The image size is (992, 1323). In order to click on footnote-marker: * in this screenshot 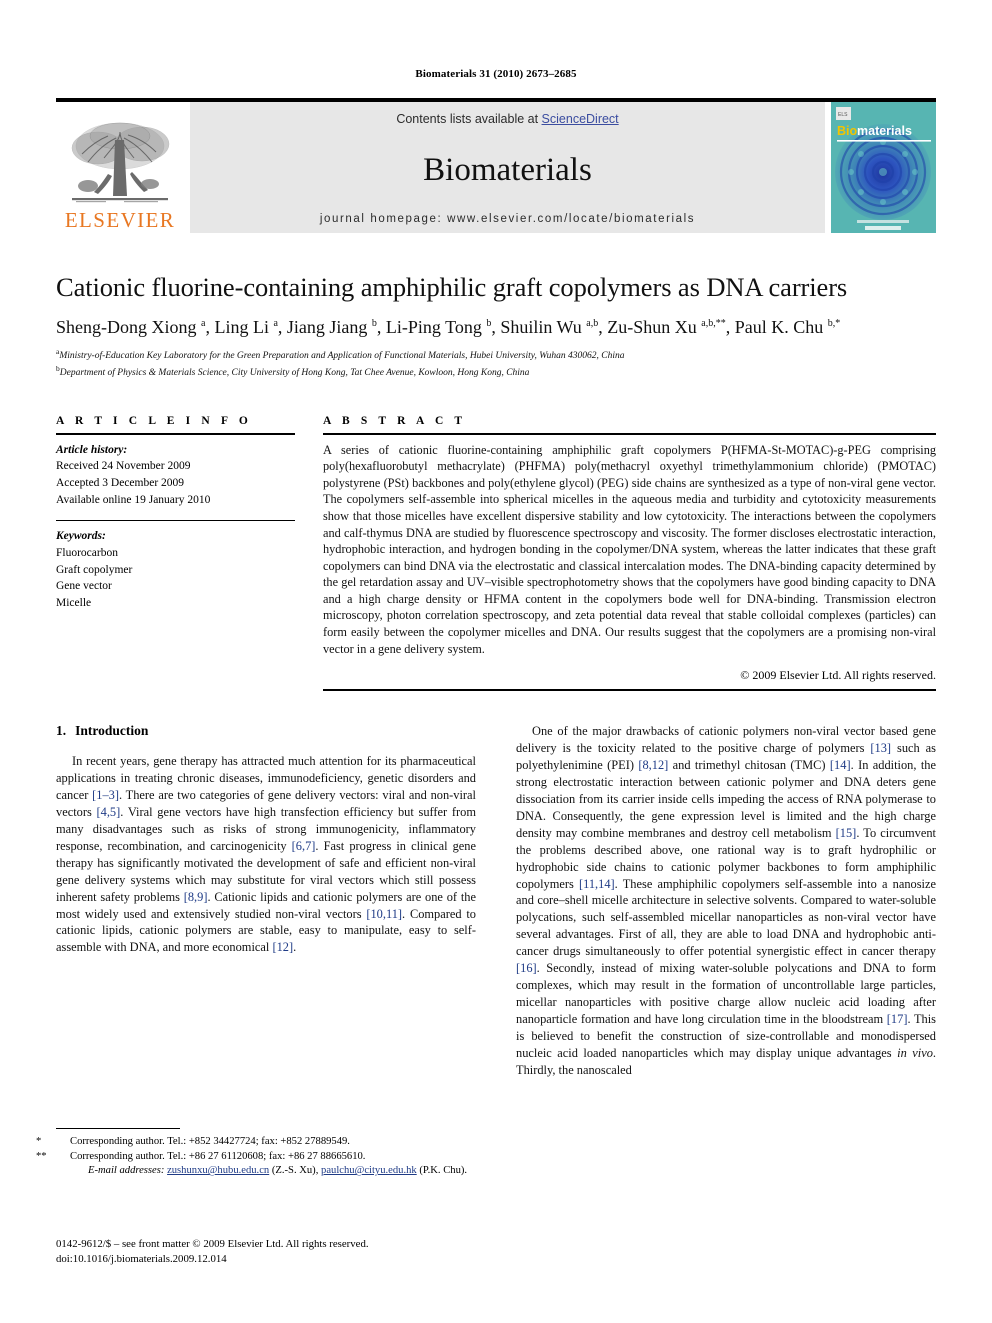, I will do `click(39, 1141)`.